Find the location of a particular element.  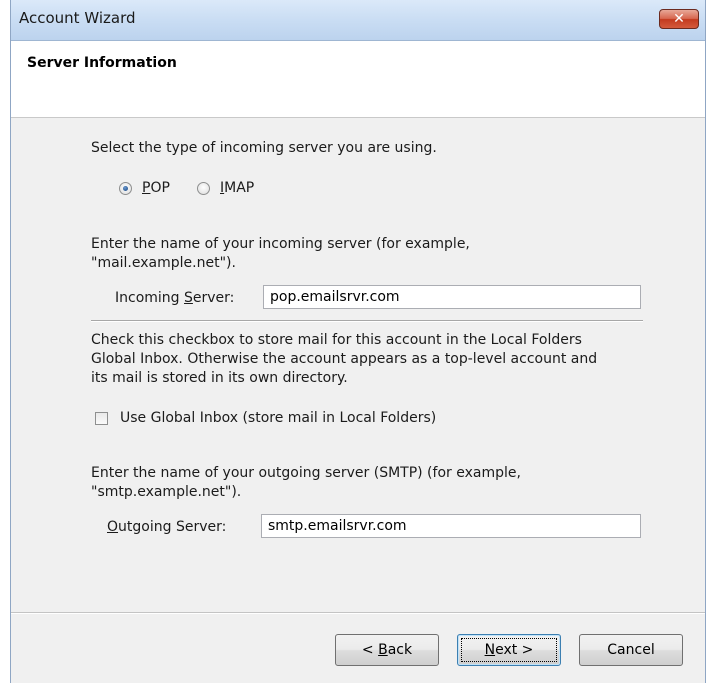

imap-radio-label: IMAP is located at coordinates (237, 188).